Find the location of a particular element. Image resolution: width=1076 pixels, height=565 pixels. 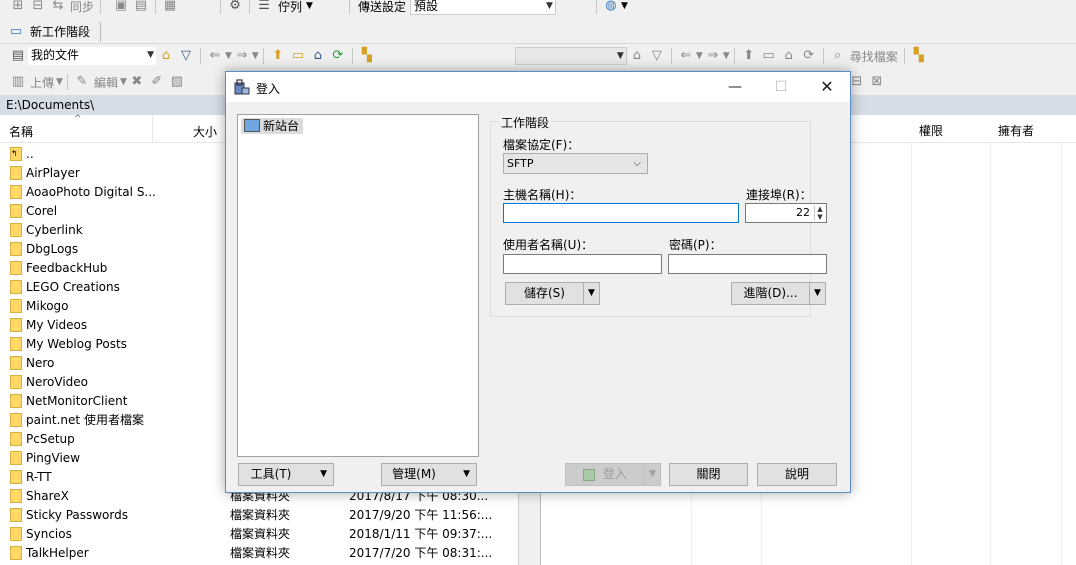

save-button-label: 儲存(S) is located at coordinates (544, 293).